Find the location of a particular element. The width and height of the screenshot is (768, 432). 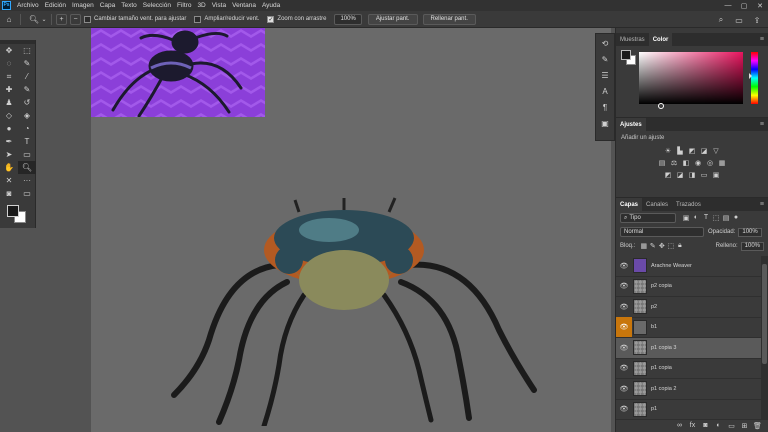

menu-item: Imagen is located at coordinates (83, 5).